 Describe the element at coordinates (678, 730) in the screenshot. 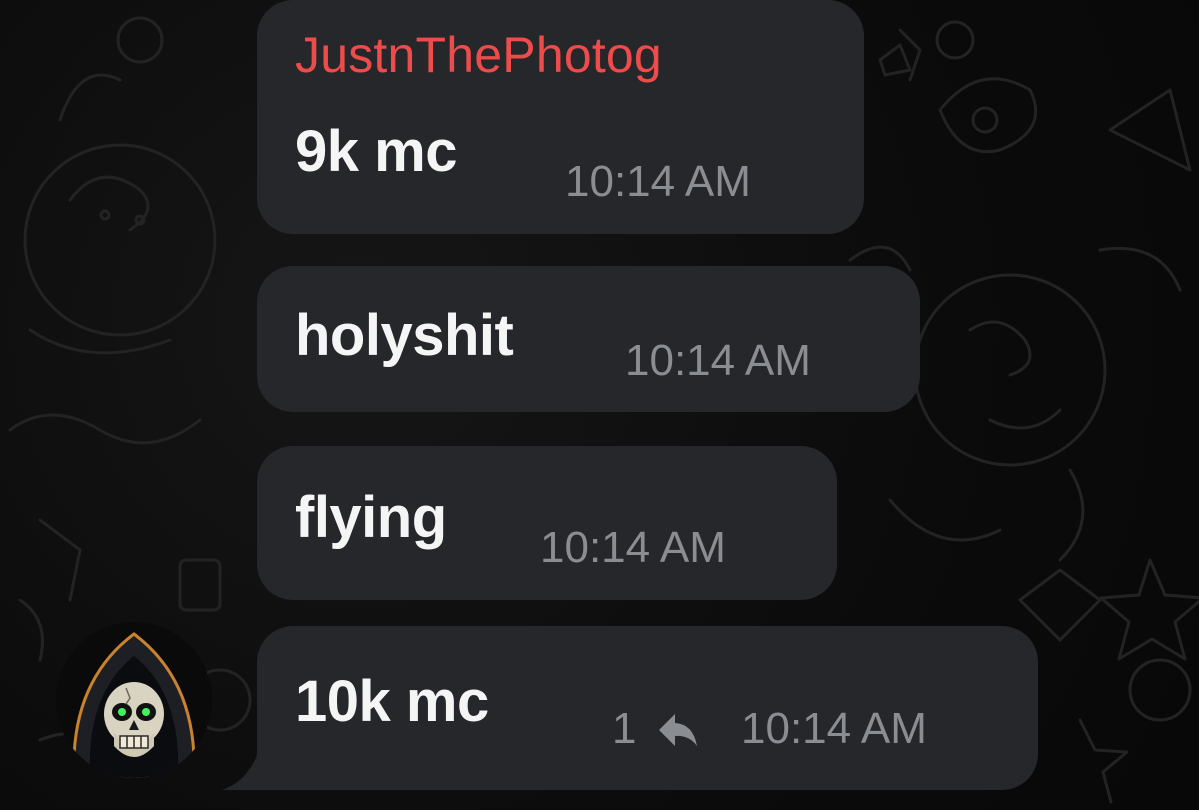

I see `reply-icon` at that location.